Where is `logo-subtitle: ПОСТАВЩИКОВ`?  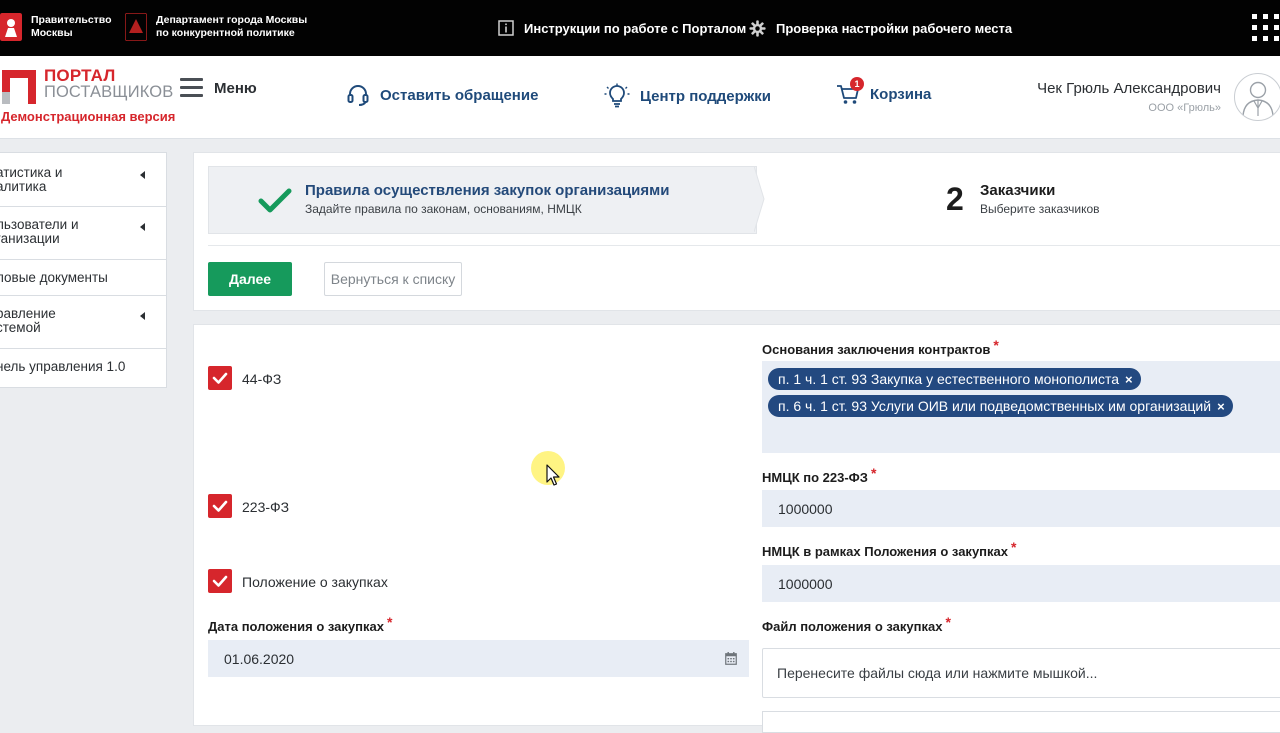 logo-subtitle: ПОСТАВЩИКОВ is located at coordinates (109, 92).